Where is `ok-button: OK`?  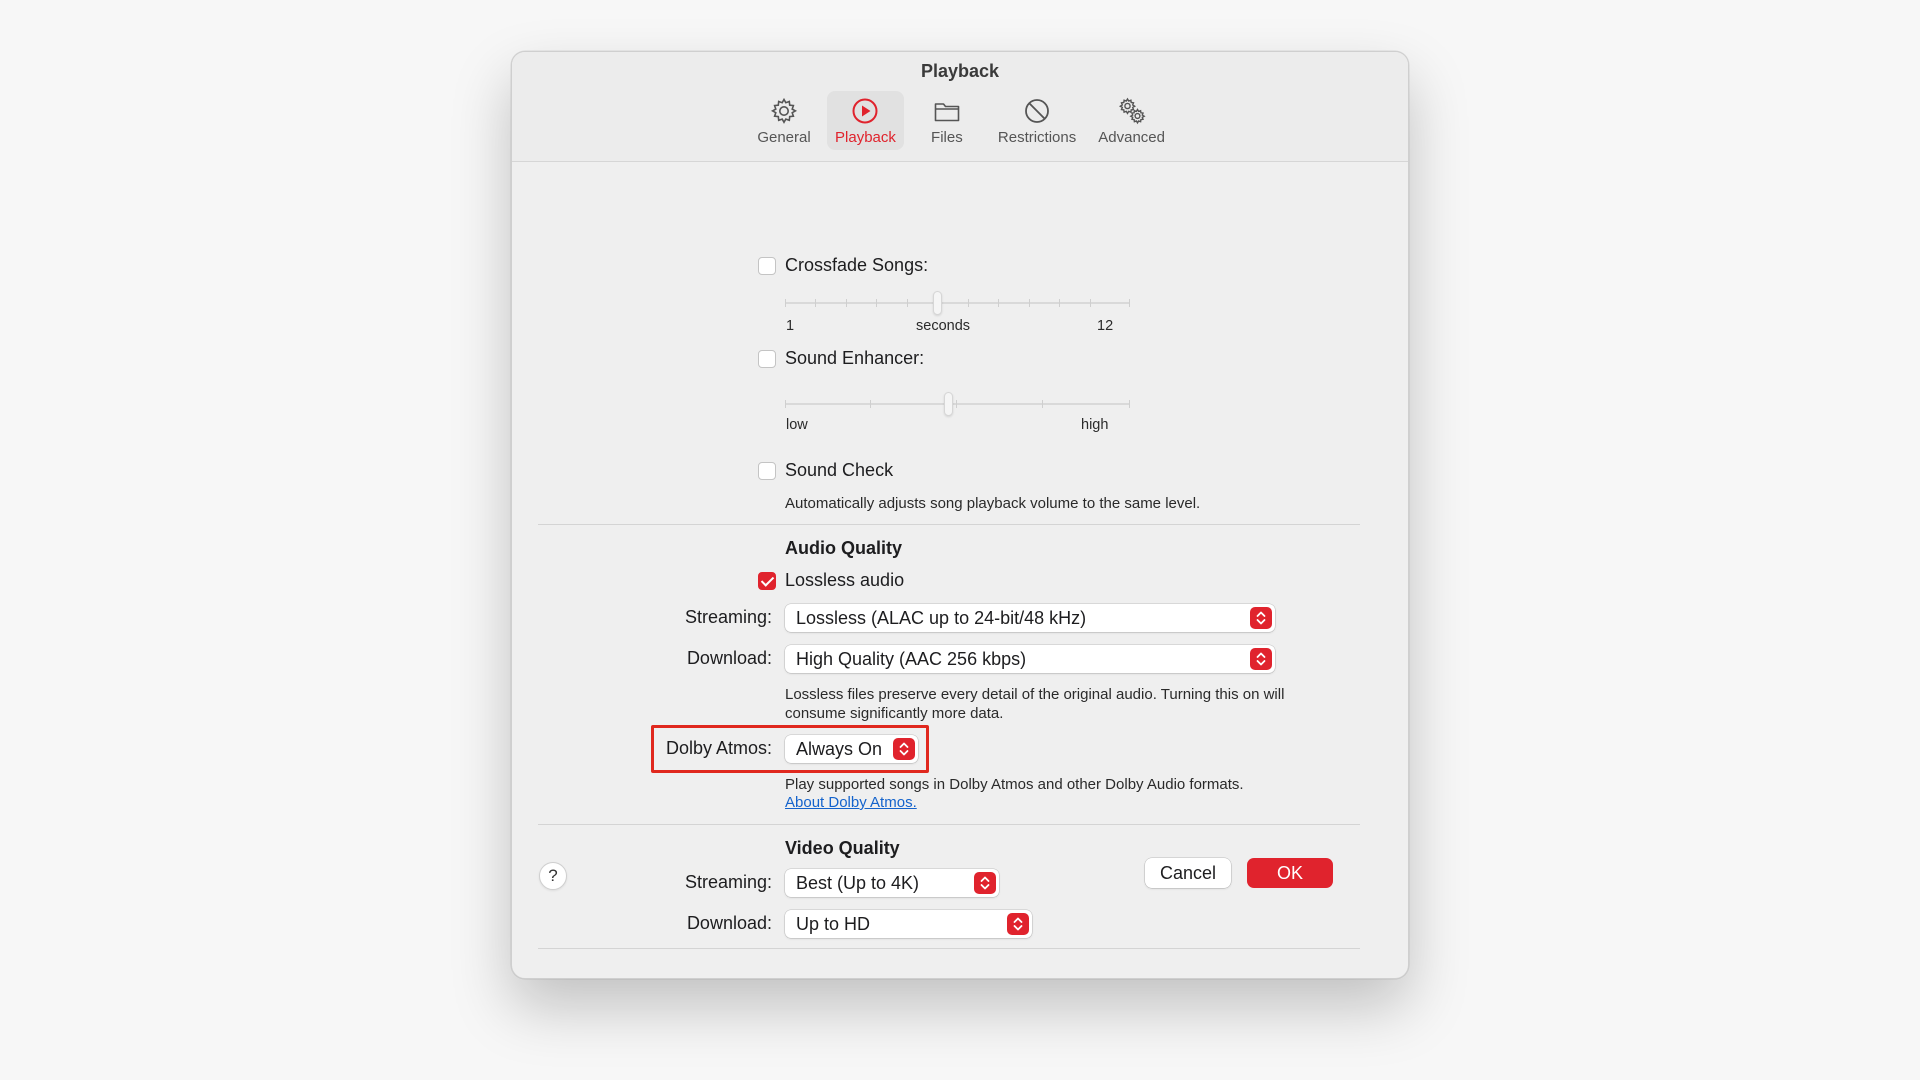 ok-button: OK is located at coordinates (1290, 873).